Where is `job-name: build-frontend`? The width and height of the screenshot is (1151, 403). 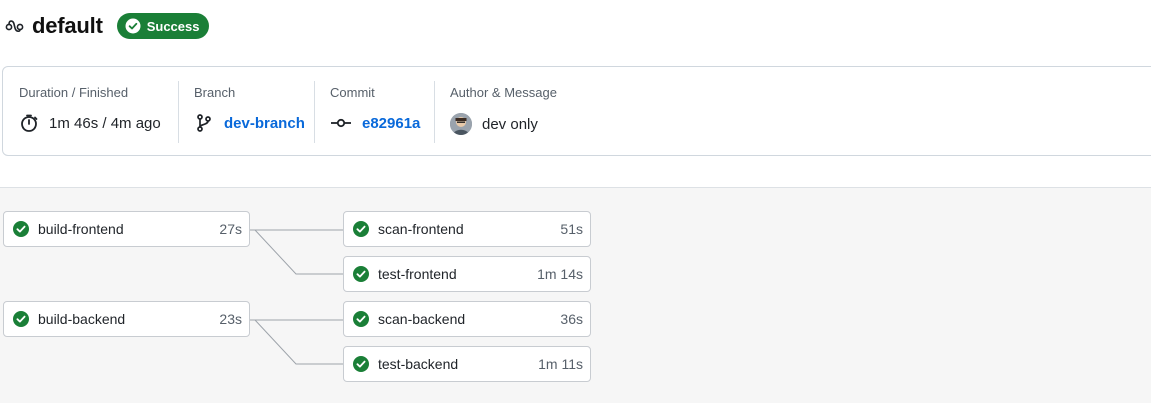
job-name: build-frontend is located at coordinates (81, 229).